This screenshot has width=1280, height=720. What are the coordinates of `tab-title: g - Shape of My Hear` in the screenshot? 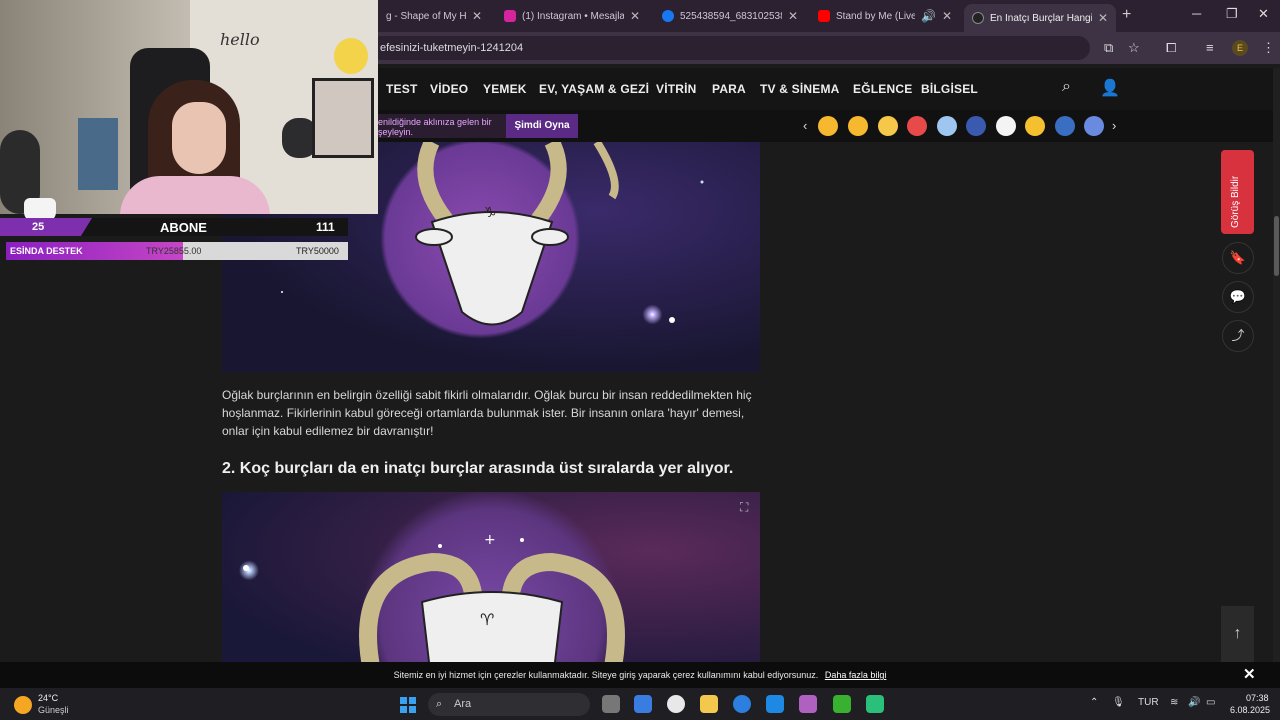 It's located at (426, 16).